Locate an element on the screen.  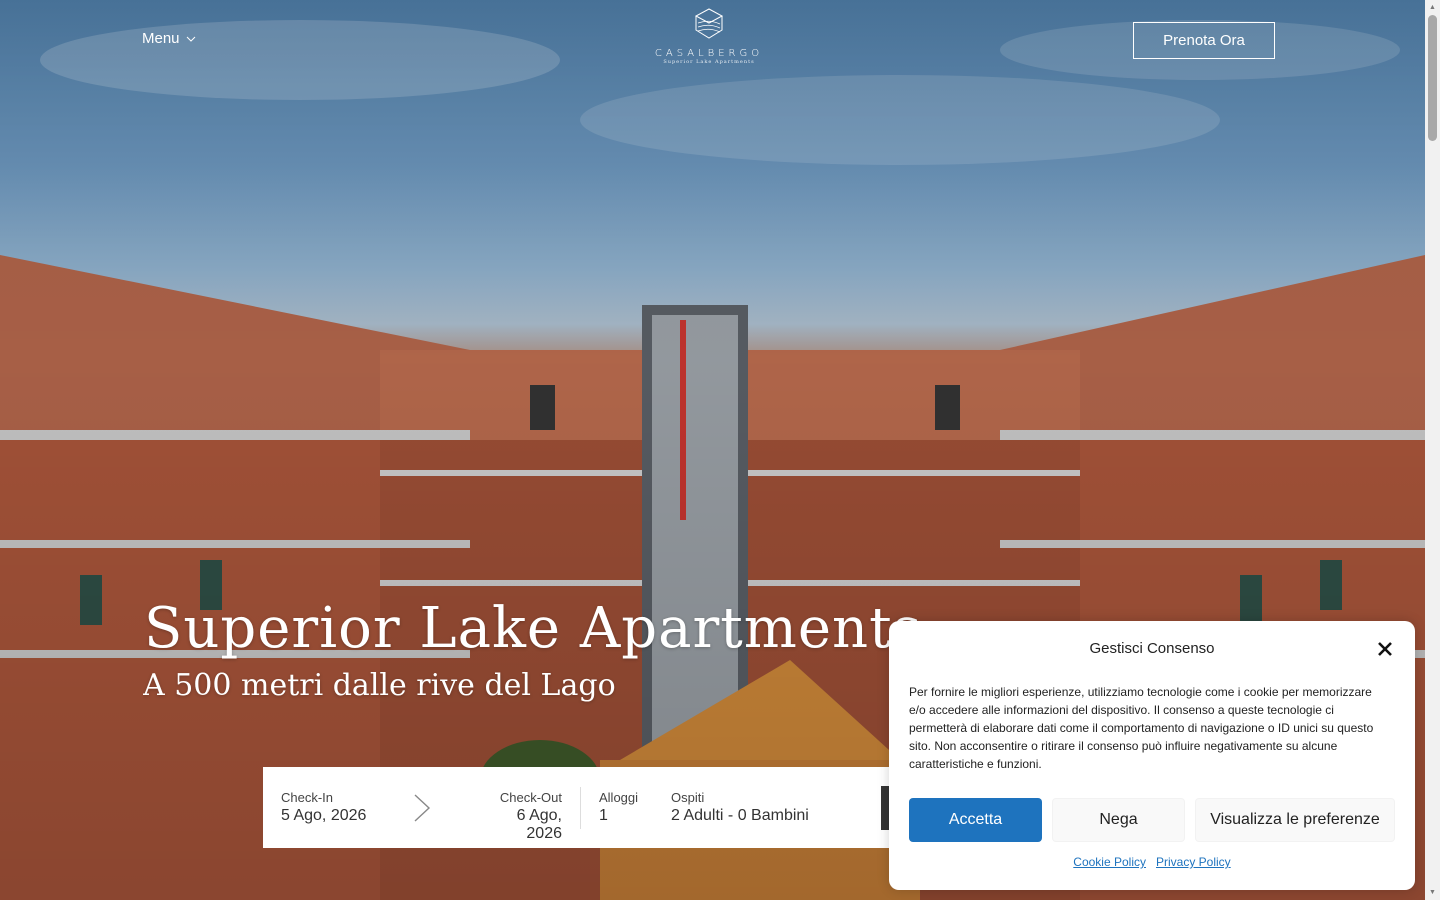
hero-title: Superior Lake Apartments is located at coordinates (533, 628).